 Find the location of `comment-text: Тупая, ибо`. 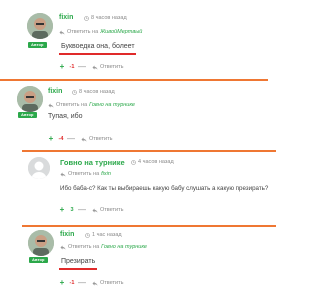

comment-text: Тупая, ибо is located at coordinates (65, 116).